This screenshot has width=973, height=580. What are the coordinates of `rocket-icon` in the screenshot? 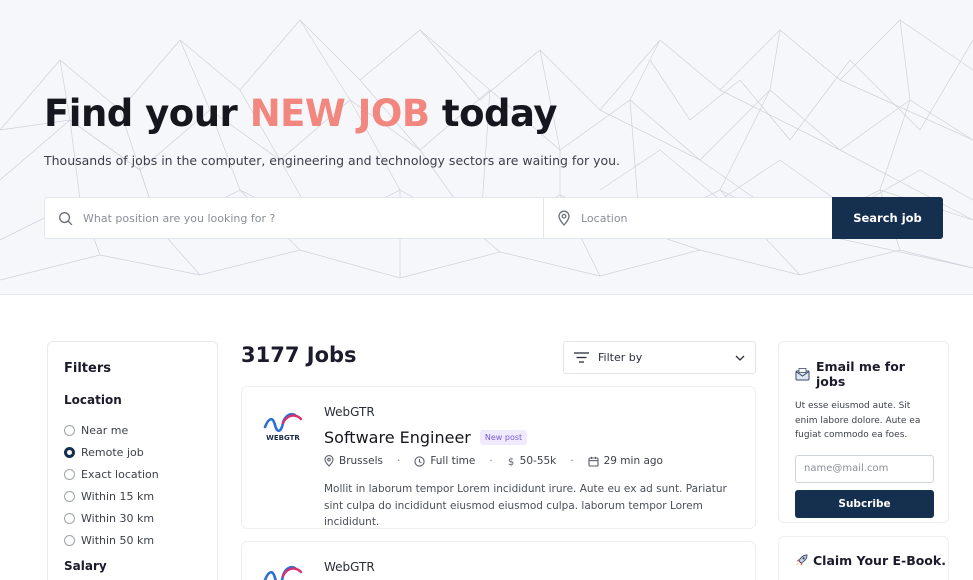 It's located at (801, 560).